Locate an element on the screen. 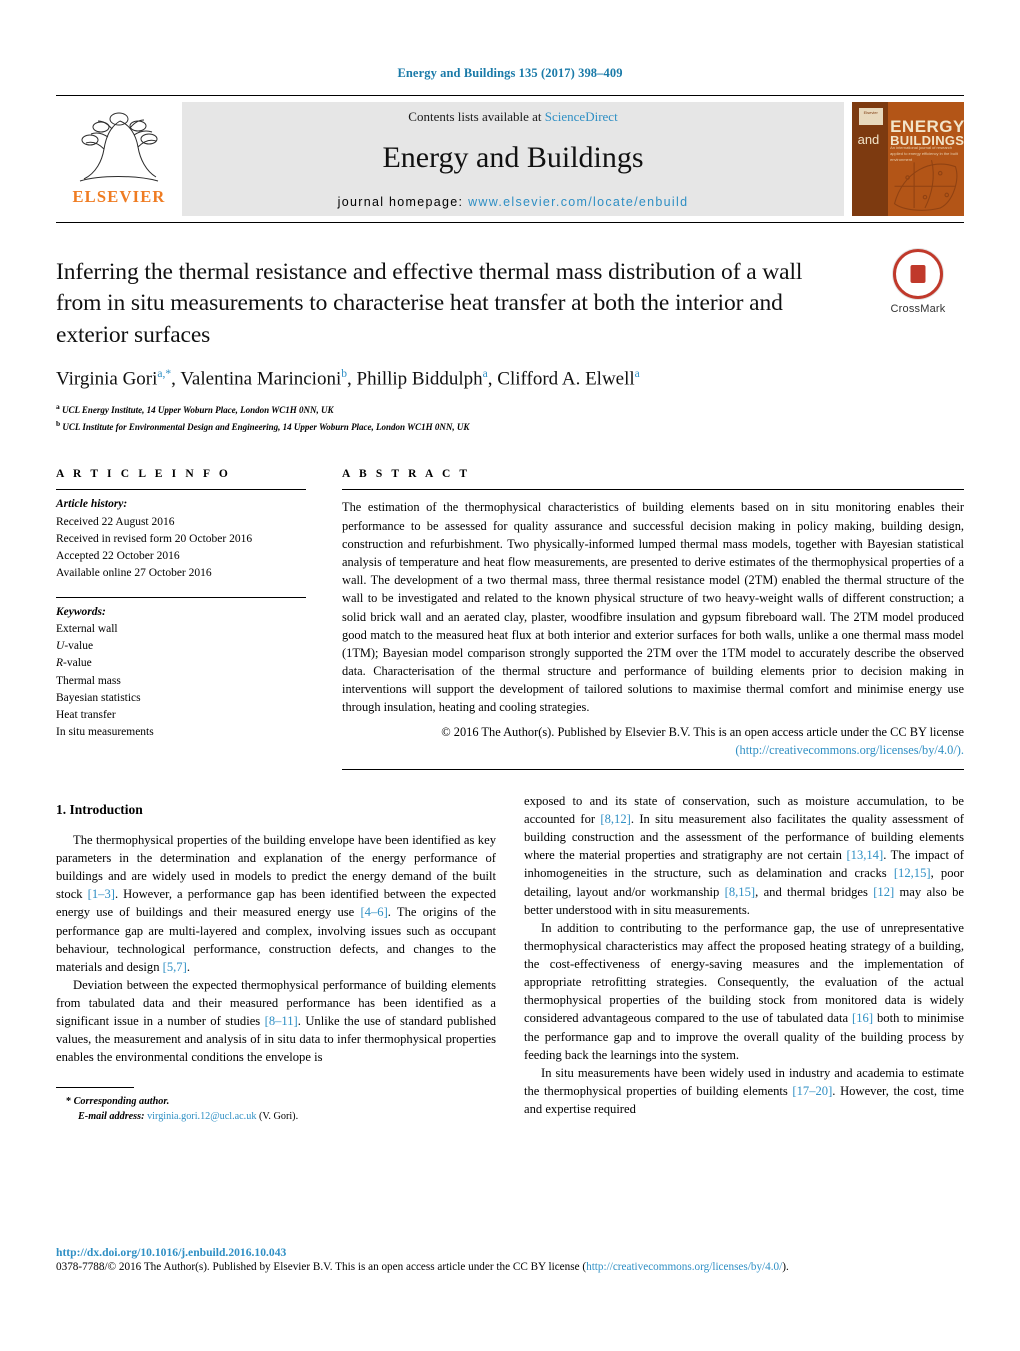 The width and height of the screenshot is (1020, 1351). citation-reference: [12] is located at coordinates (883, 892).